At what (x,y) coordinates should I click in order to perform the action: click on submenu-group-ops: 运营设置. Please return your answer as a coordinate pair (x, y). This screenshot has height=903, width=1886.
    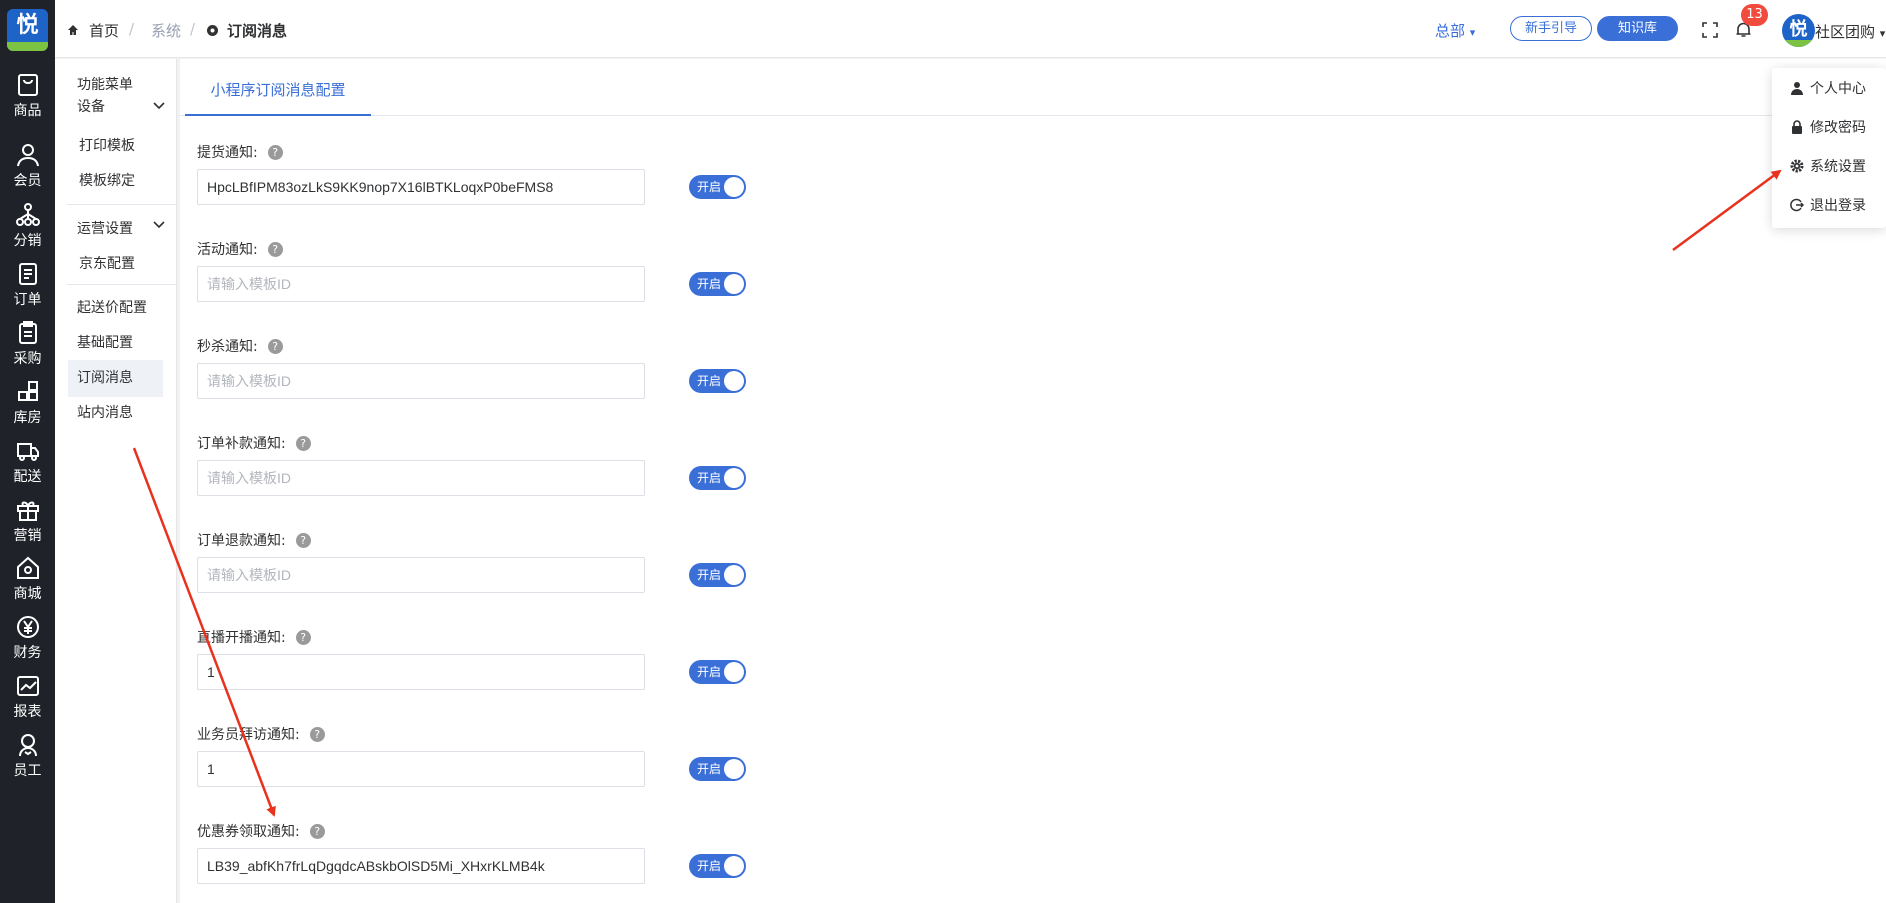
    Looking at the image, I should click on (105, 228).